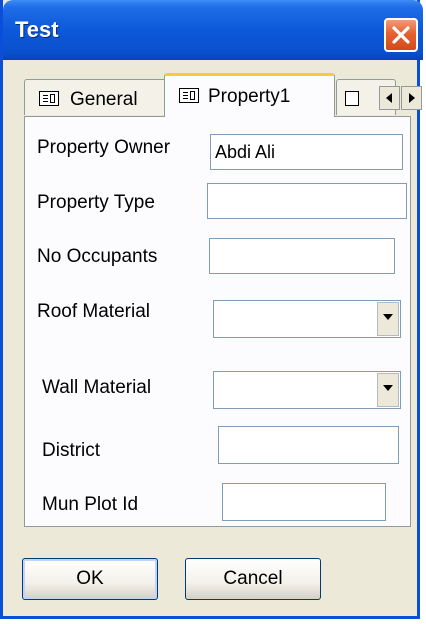 This screenshot has width=426, height=624. Describe the element at coordinates (253, 579) in the screenshot. I see `cancel-button: Cancel` at that location.